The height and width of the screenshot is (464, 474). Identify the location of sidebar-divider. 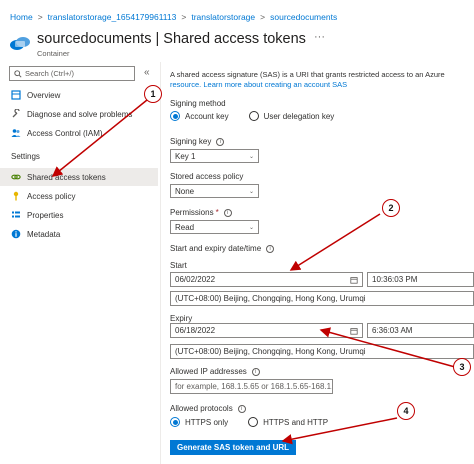
(160, 263).